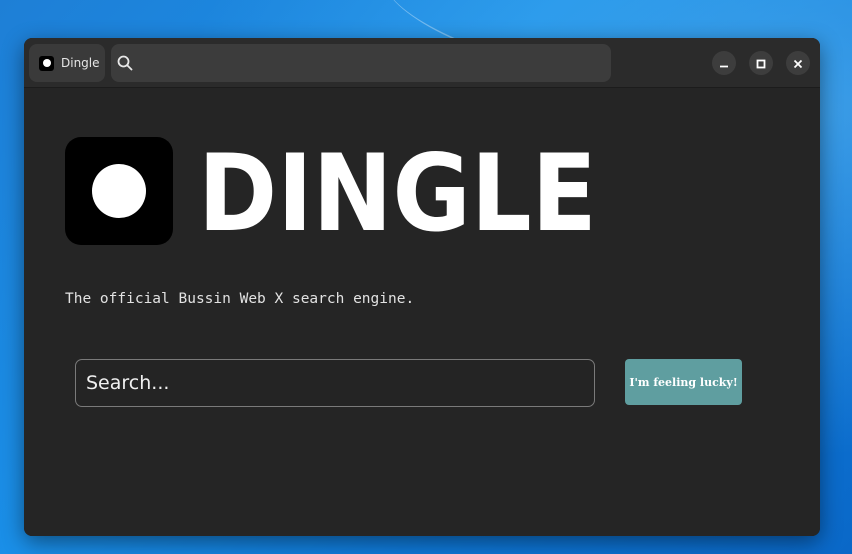 This screenshot has width=852, height=554. I want to click on logo-wordmark: DINGLE, so click(397, 193).